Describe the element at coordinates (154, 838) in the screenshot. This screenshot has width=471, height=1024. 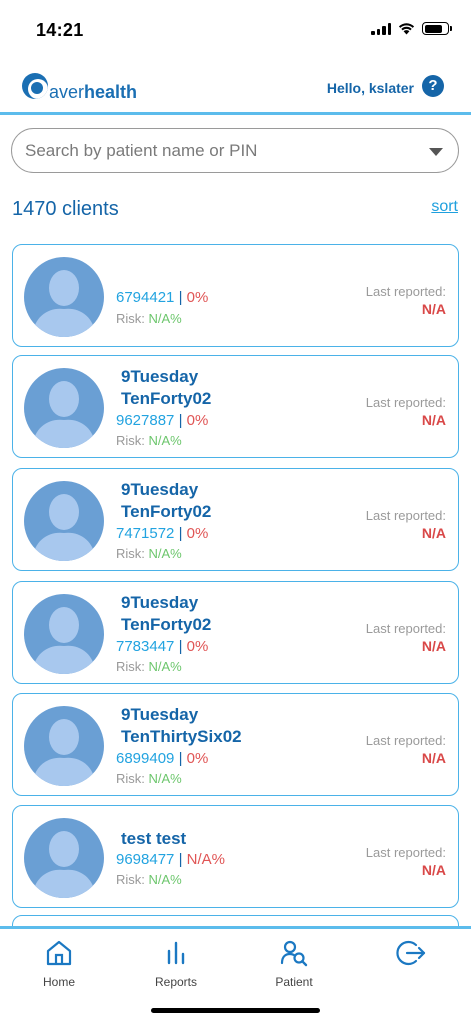
I see `client-name: test test` at that location.